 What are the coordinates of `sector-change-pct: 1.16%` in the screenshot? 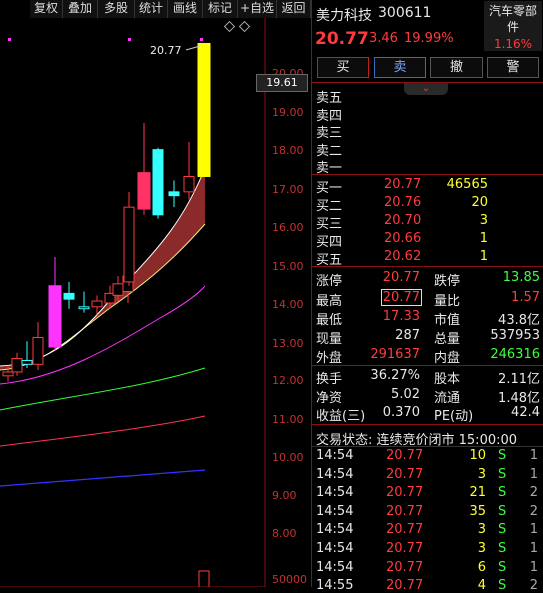 It's located at (513, 44).